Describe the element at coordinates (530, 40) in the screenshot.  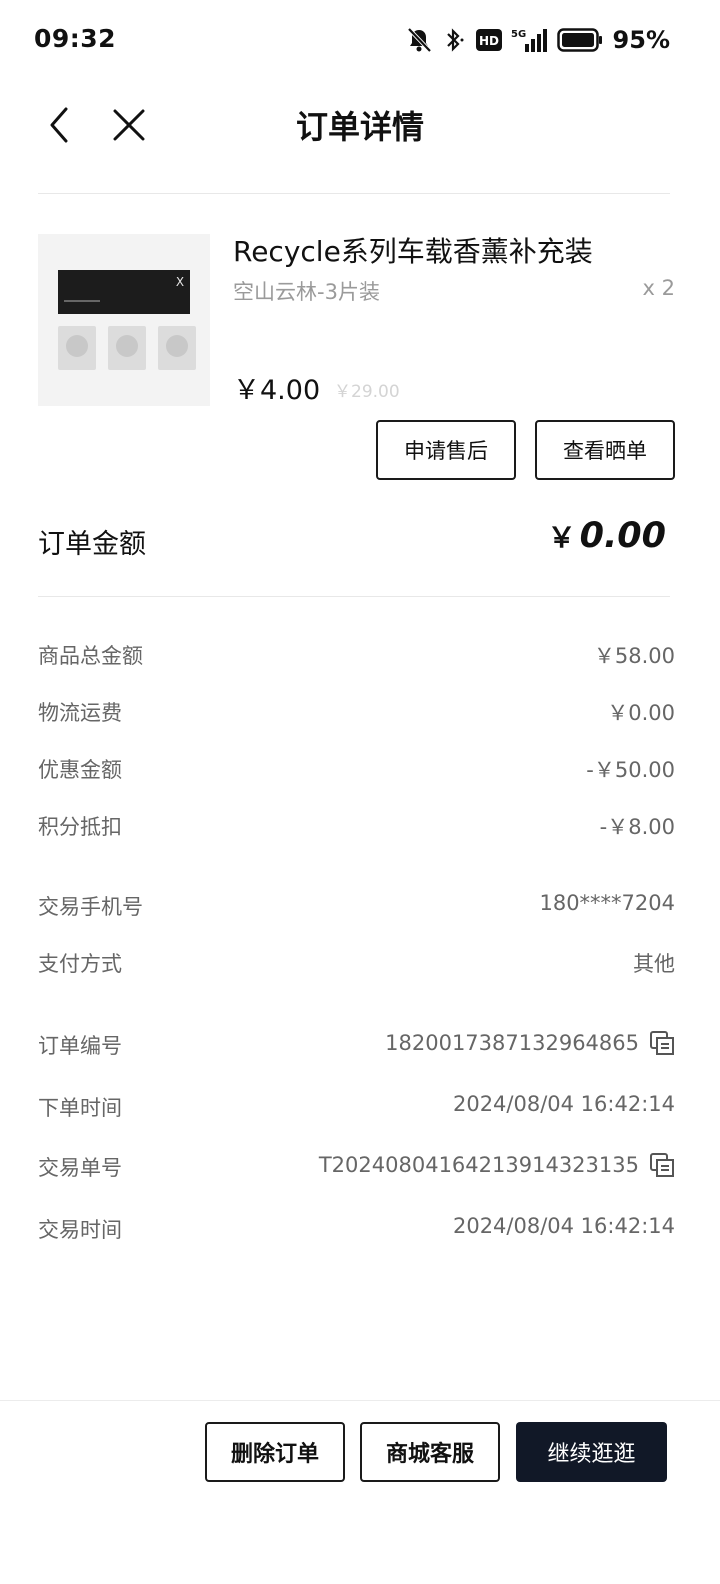
I see `signal-5g-icon: 5G` at that location.